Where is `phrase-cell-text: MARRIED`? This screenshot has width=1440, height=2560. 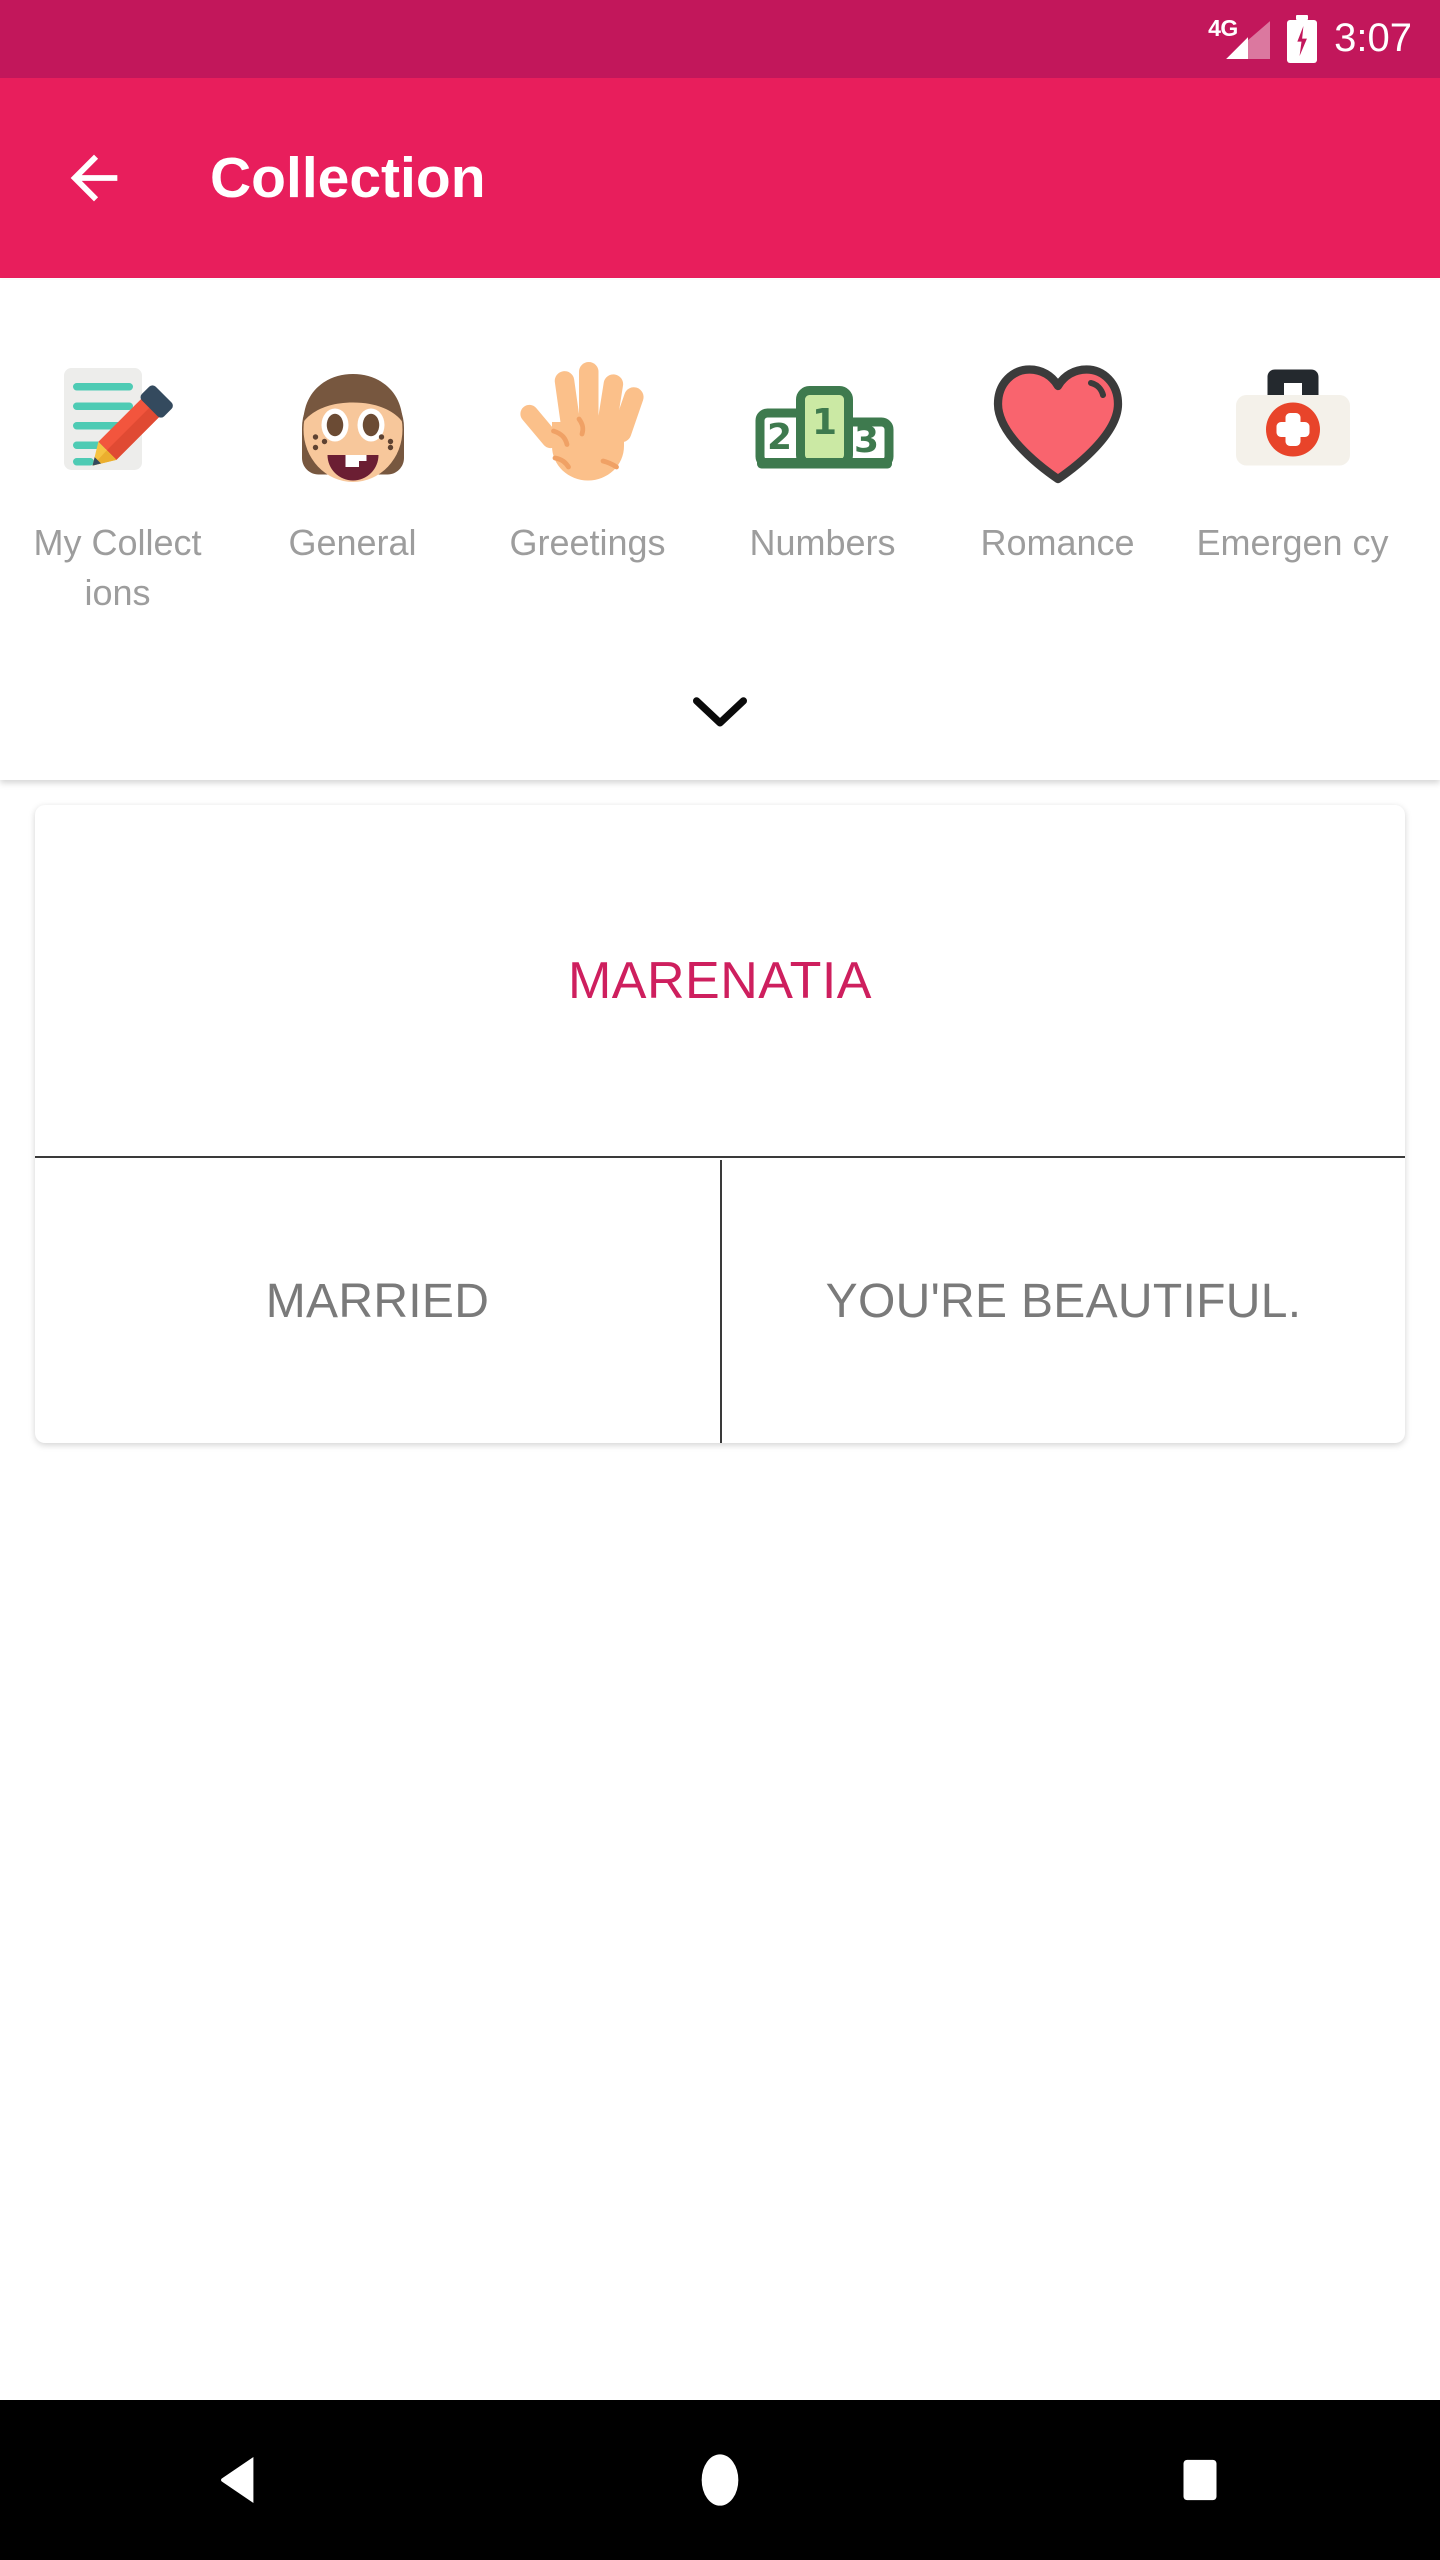
phrase-cell-text: MARRIED is located at coordinates (377, 1301).